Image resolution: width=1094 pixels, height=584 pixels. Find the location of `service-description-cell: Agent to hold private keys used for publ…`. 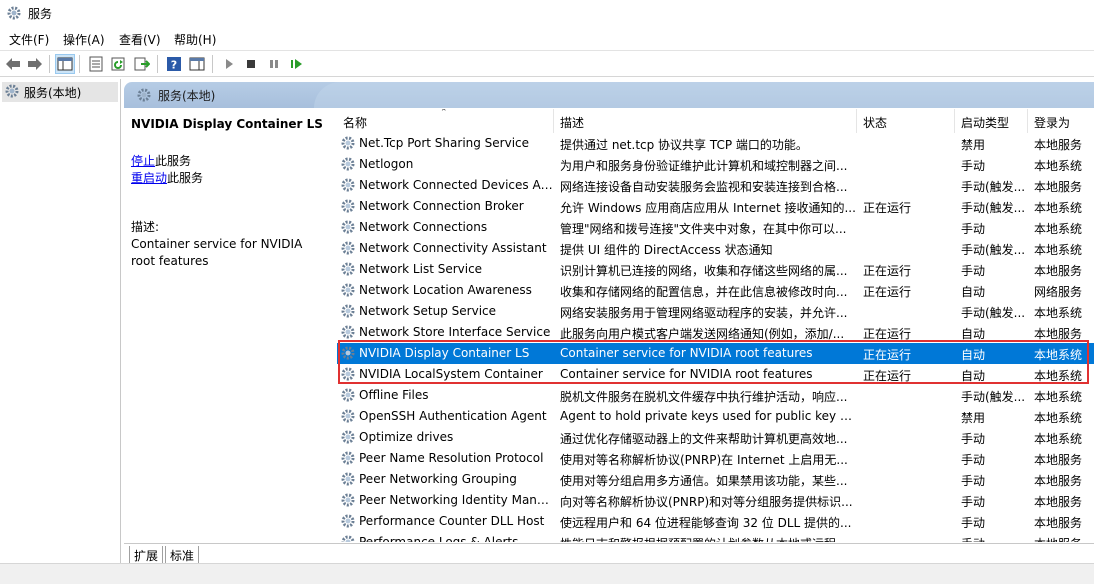

service-description-cell: Agent to hold private keys used for publ… is located at coordinates (708, 416).